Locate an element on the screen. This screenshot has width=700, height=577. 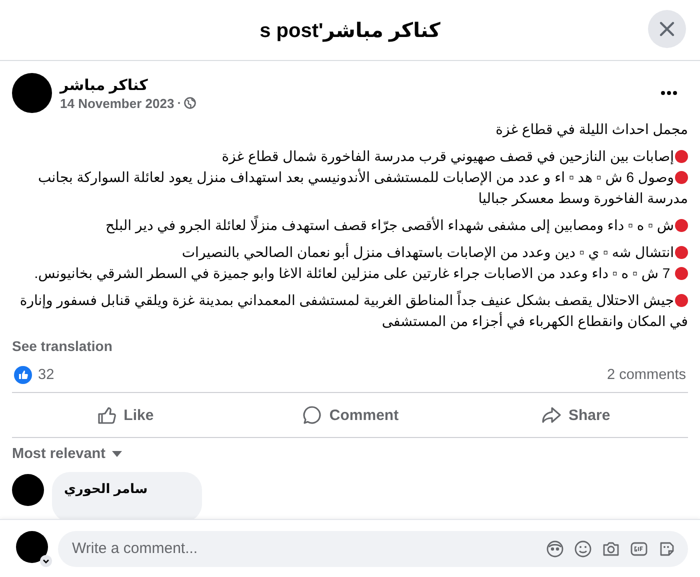
post-paragraph: 7 ش ▫ ه ▫ داء وعدد من الاصابات جراء غارتين على منزلين لعائلة الاغا وابو جميزة في السطر الشرقي بخانيونس. is located at coordinates (350, 273).